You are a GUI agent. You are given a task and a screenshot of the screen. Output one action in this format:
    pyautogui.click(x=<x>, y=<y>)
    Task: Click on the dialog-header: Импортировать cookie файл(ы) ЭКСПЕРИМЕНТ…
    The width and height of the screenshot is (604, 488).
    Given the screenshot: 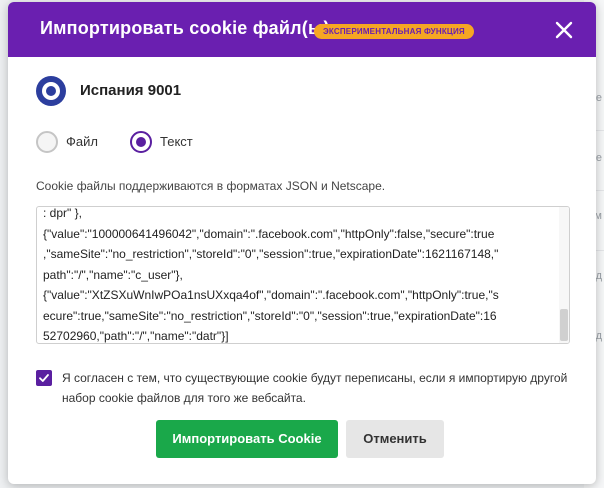 What is the action you would take?
    pyautogui.click(x=302, y=29)
    